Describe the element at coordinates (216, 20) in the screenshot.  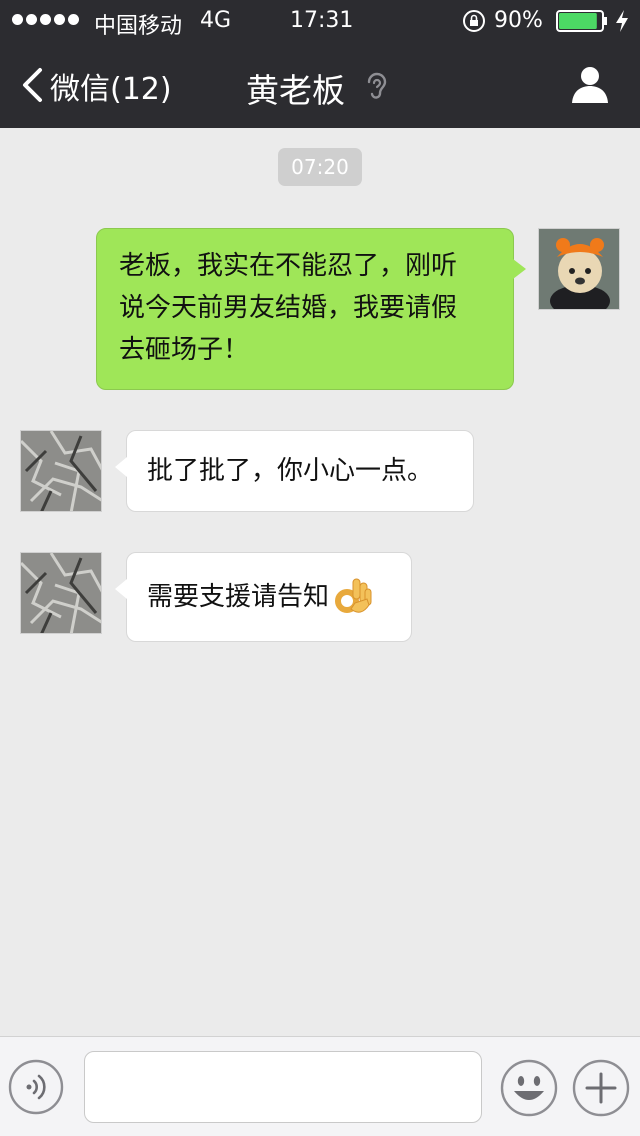
I see `network-type: 4G` at that location.